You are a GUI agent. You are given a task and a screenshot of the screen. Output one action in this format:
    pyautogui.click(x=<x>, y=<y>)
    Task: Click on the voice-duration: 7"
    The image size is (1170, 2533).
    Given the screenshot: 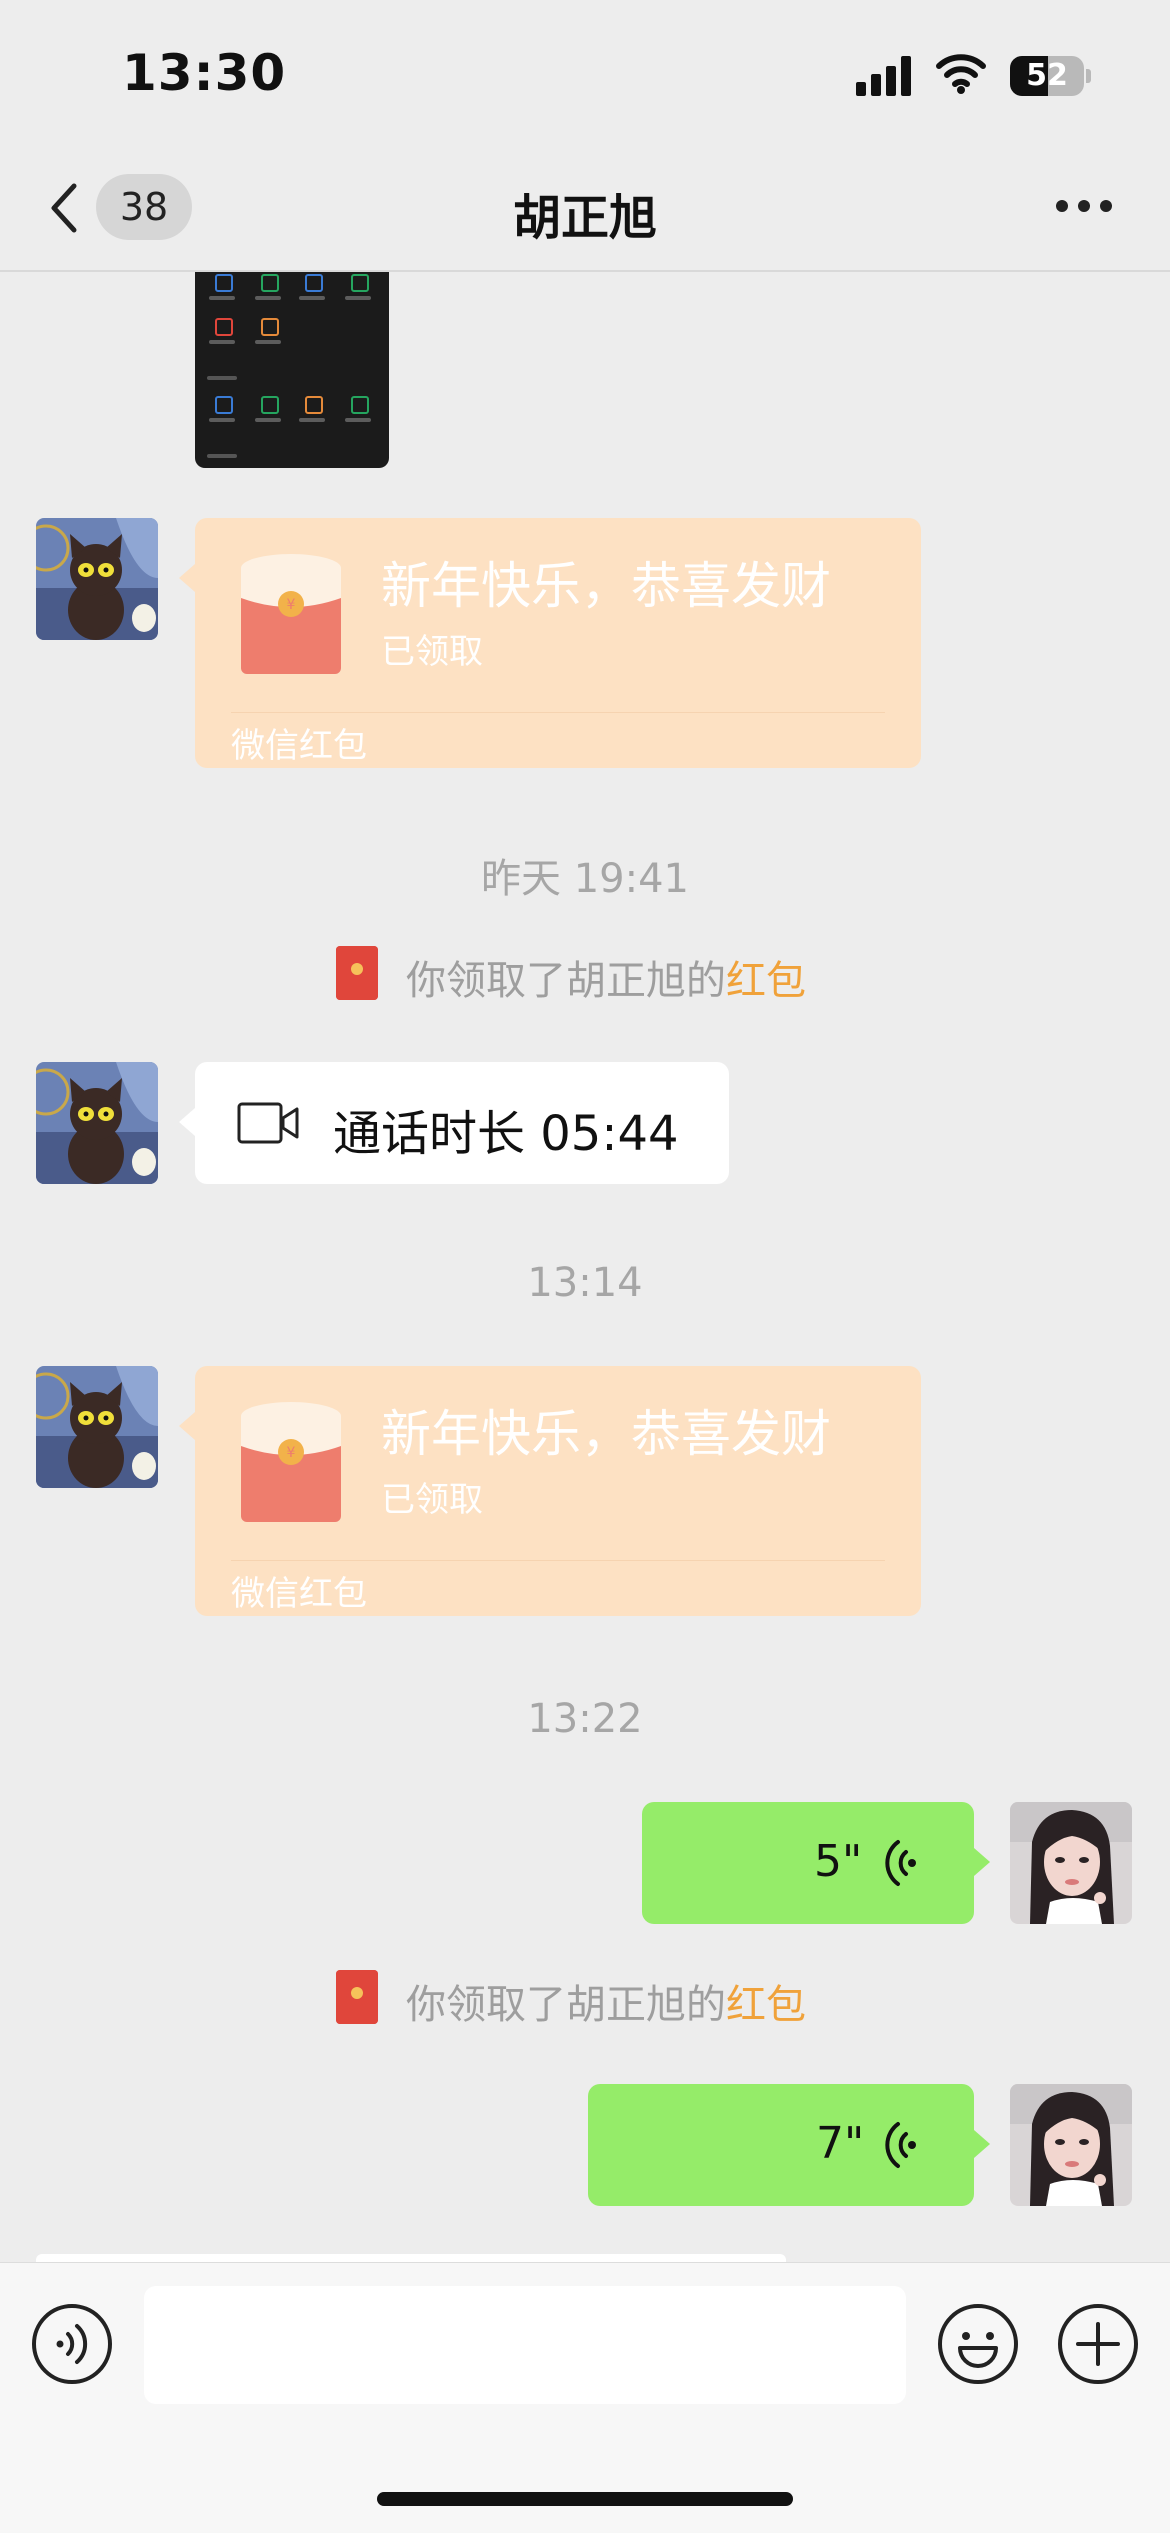 What is the action you would take?
    pyautogui.click(x=840, y=2143)
    